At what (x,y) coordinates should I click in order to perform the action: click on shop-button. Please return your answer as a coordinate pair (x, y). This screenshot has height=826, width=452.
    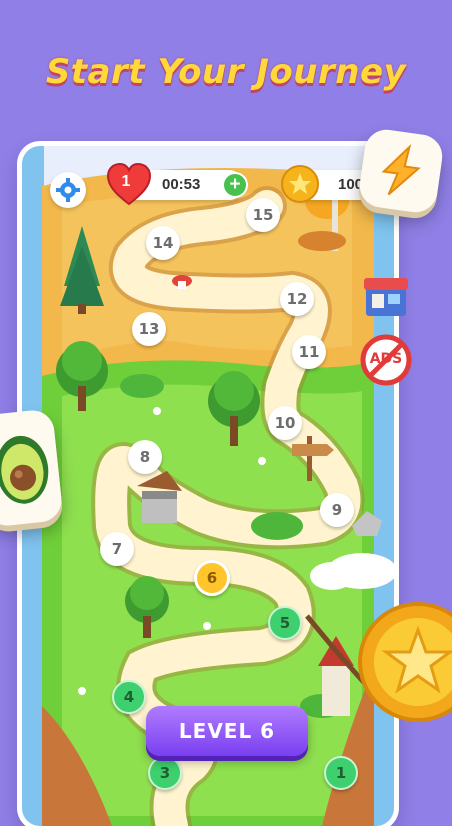
    Looking at the image, I should click on (386, 296).